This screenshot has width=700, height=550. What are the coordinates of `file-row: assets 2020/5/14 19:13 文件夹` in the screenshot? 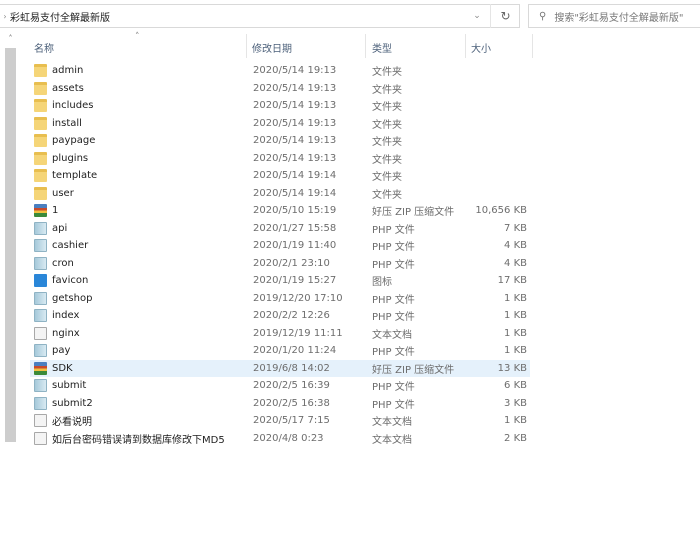 It's located at (280, 88).